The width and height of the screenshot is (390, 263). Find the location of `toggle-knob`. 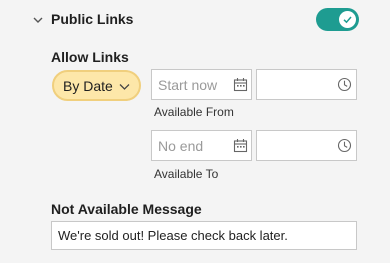

toggle-knob is located at coordinates (347, 19).